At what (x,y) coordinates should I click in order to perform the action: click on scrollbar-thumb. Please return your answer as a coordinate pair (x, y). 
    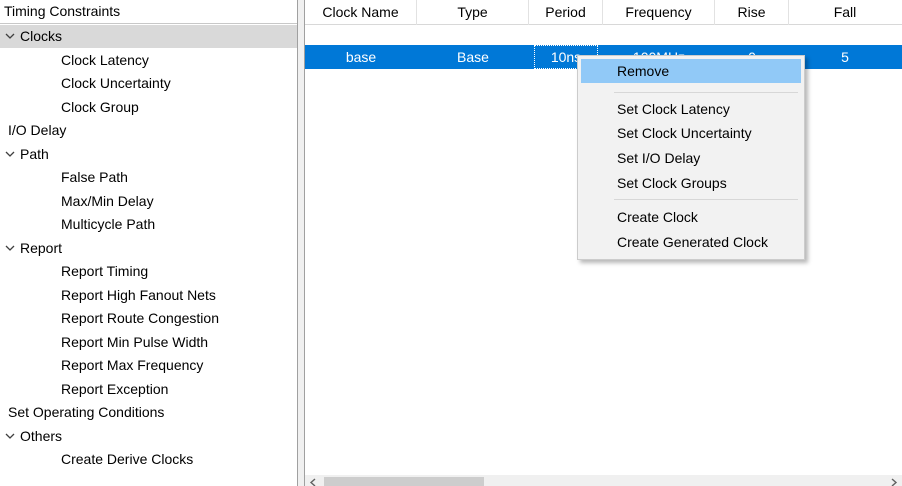
    Looking at the image, I should click on (404, 481).